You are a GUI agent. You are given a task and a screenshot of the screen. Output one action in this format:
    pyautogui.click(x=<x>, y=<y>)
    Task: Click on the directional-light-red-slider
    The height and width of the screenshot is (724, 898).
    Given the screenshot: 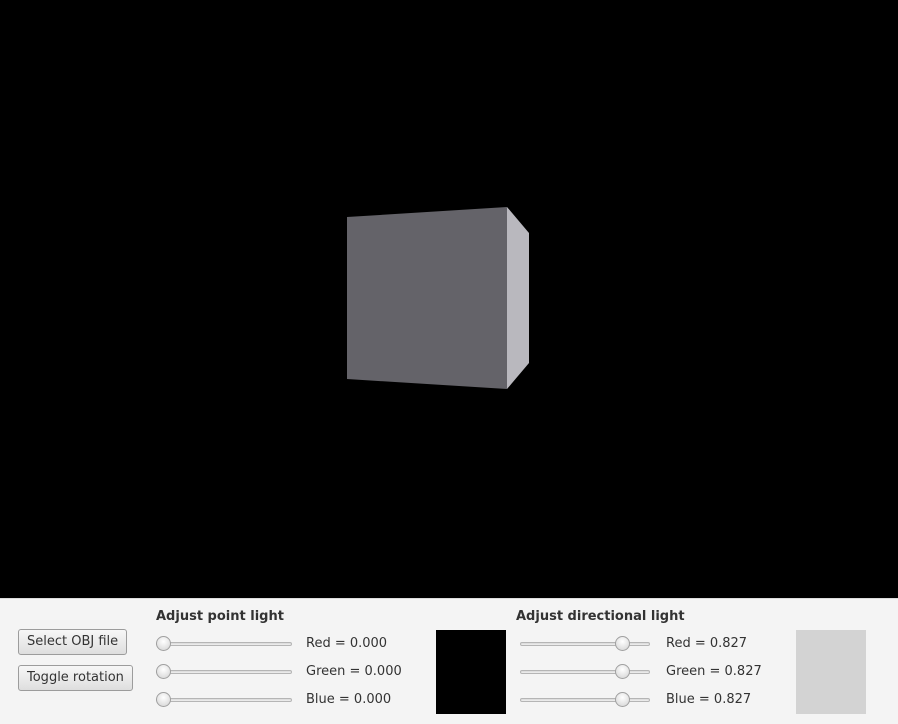 What is the action you would take?
    pyautogui.click(x=585, y=643)
    